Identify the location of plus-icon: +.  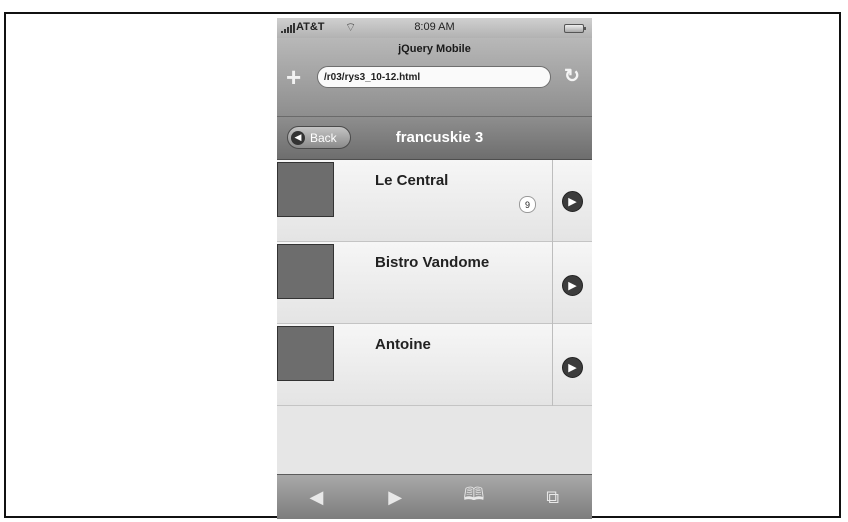
(293, 77).